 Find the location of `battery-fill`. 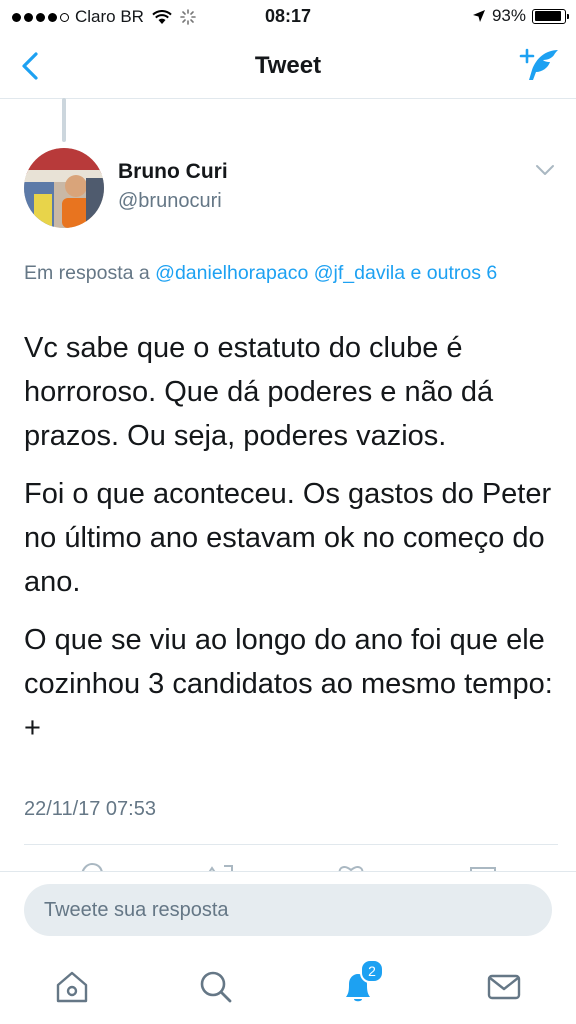

battery-fill is located at coordinates (548, 16).